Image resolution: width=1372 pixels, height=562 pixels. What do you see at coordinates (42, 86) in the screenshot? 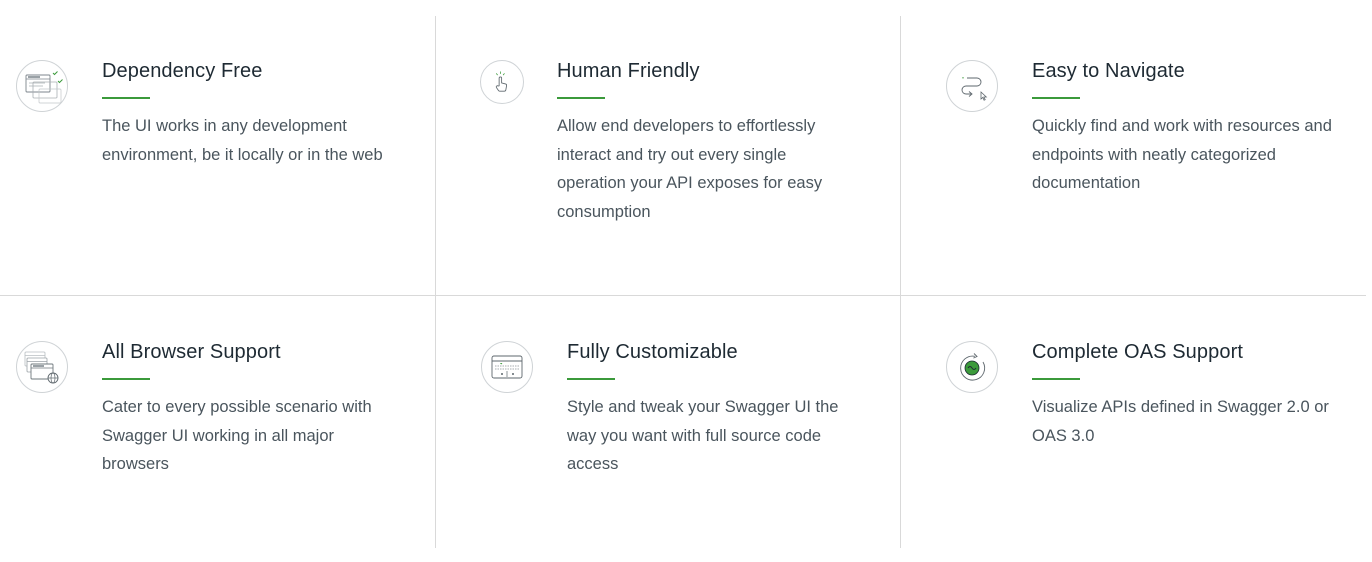
I see `dependency-free-icon` at bounding box center [42, 86].